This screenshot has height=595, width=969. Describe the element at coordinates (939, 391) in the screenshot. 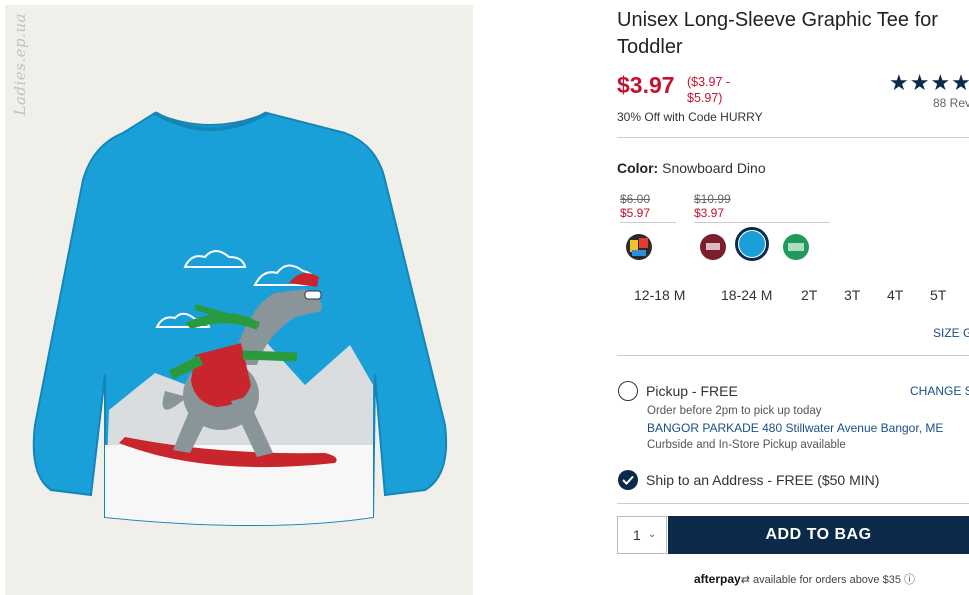

I see `change-store-link: CHANGE ST` at that location.